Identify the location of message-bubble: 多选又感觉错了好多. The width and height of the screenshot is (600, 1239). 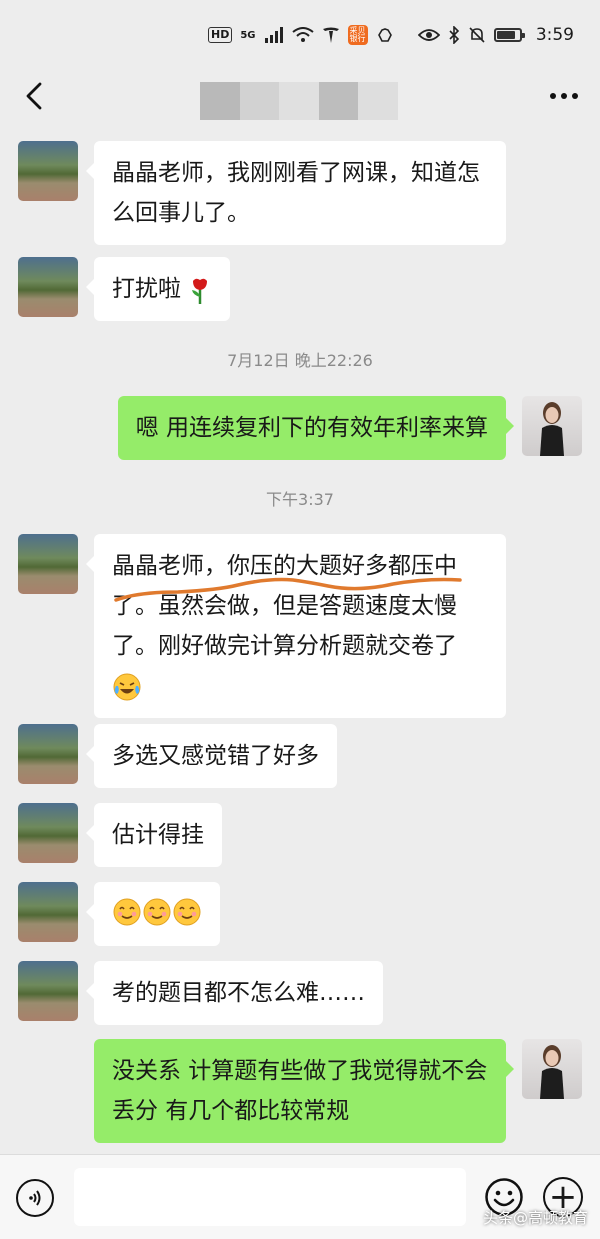
(211, 756).